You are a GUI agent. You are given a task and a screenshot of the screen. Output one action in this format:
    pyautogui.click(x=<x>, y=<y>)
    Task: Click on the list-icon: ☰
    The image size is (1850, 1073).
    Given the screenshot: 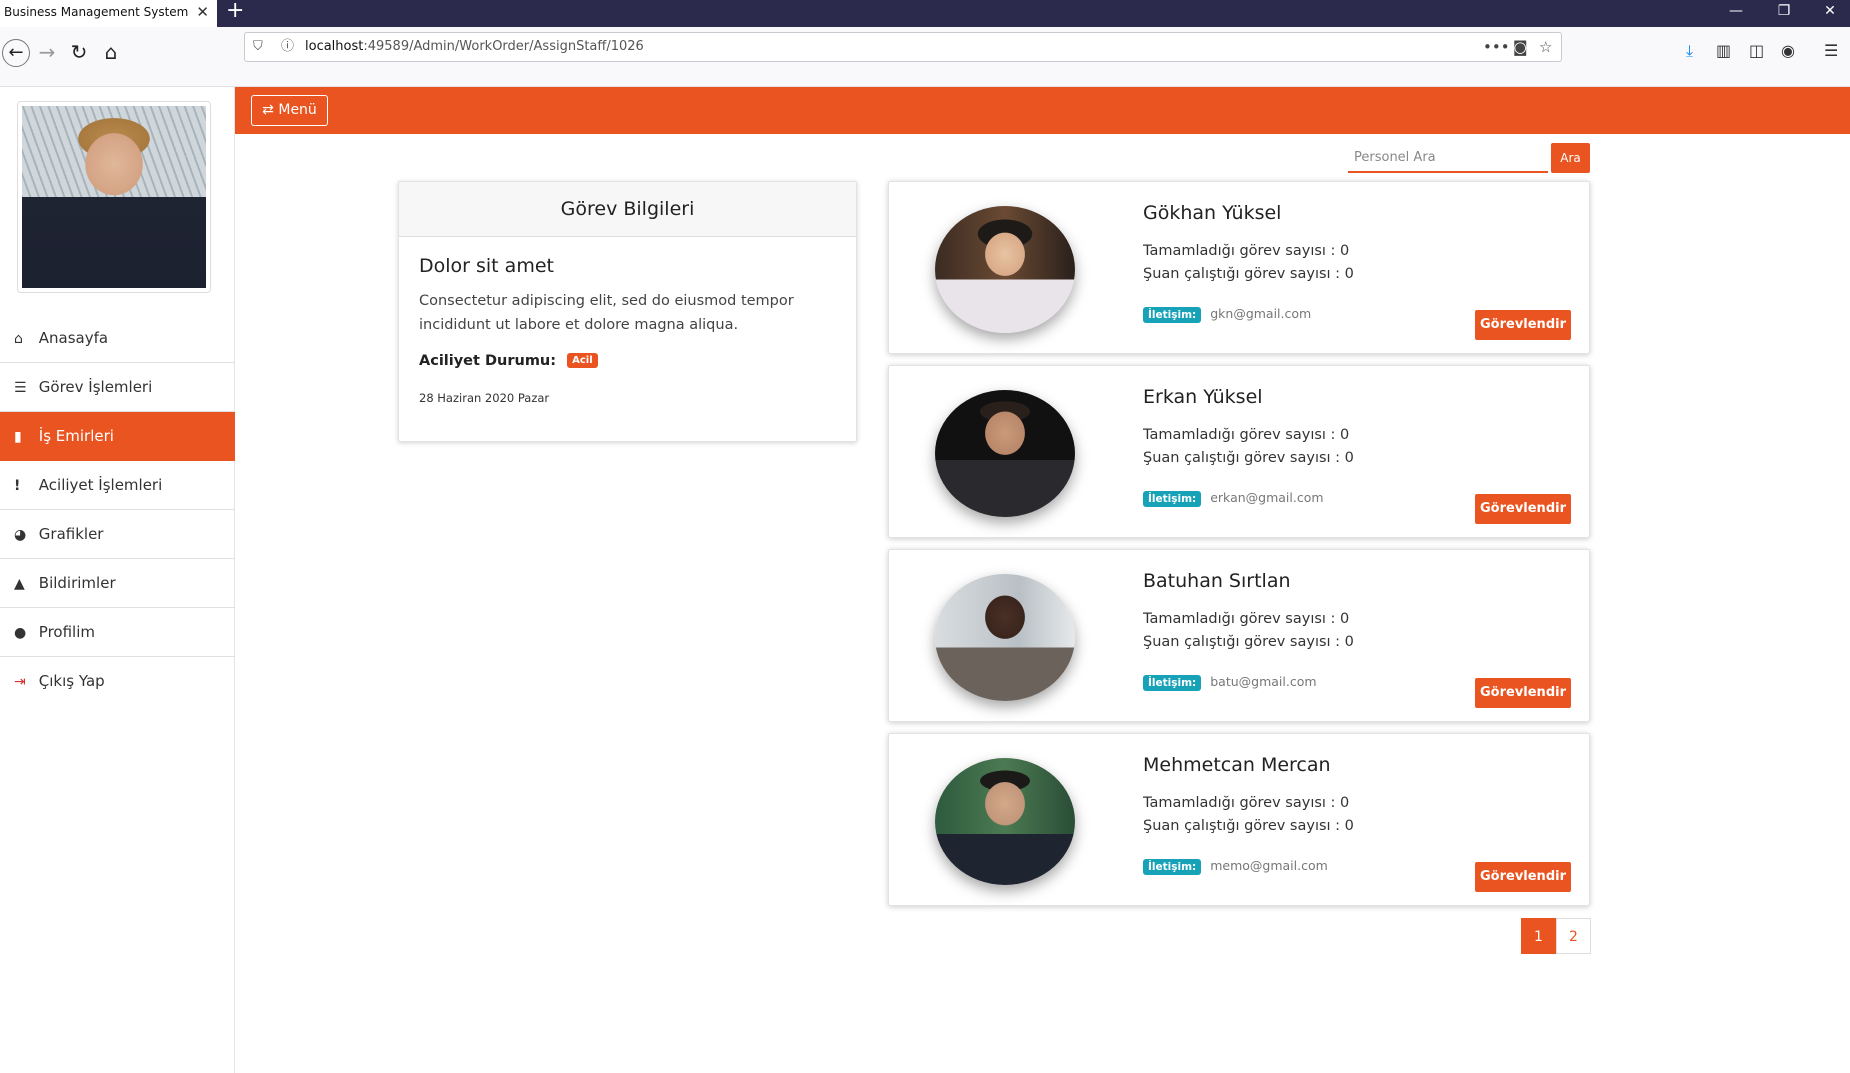 What is the action you would take?
    pyautogui.click(x=20, y=388)
    